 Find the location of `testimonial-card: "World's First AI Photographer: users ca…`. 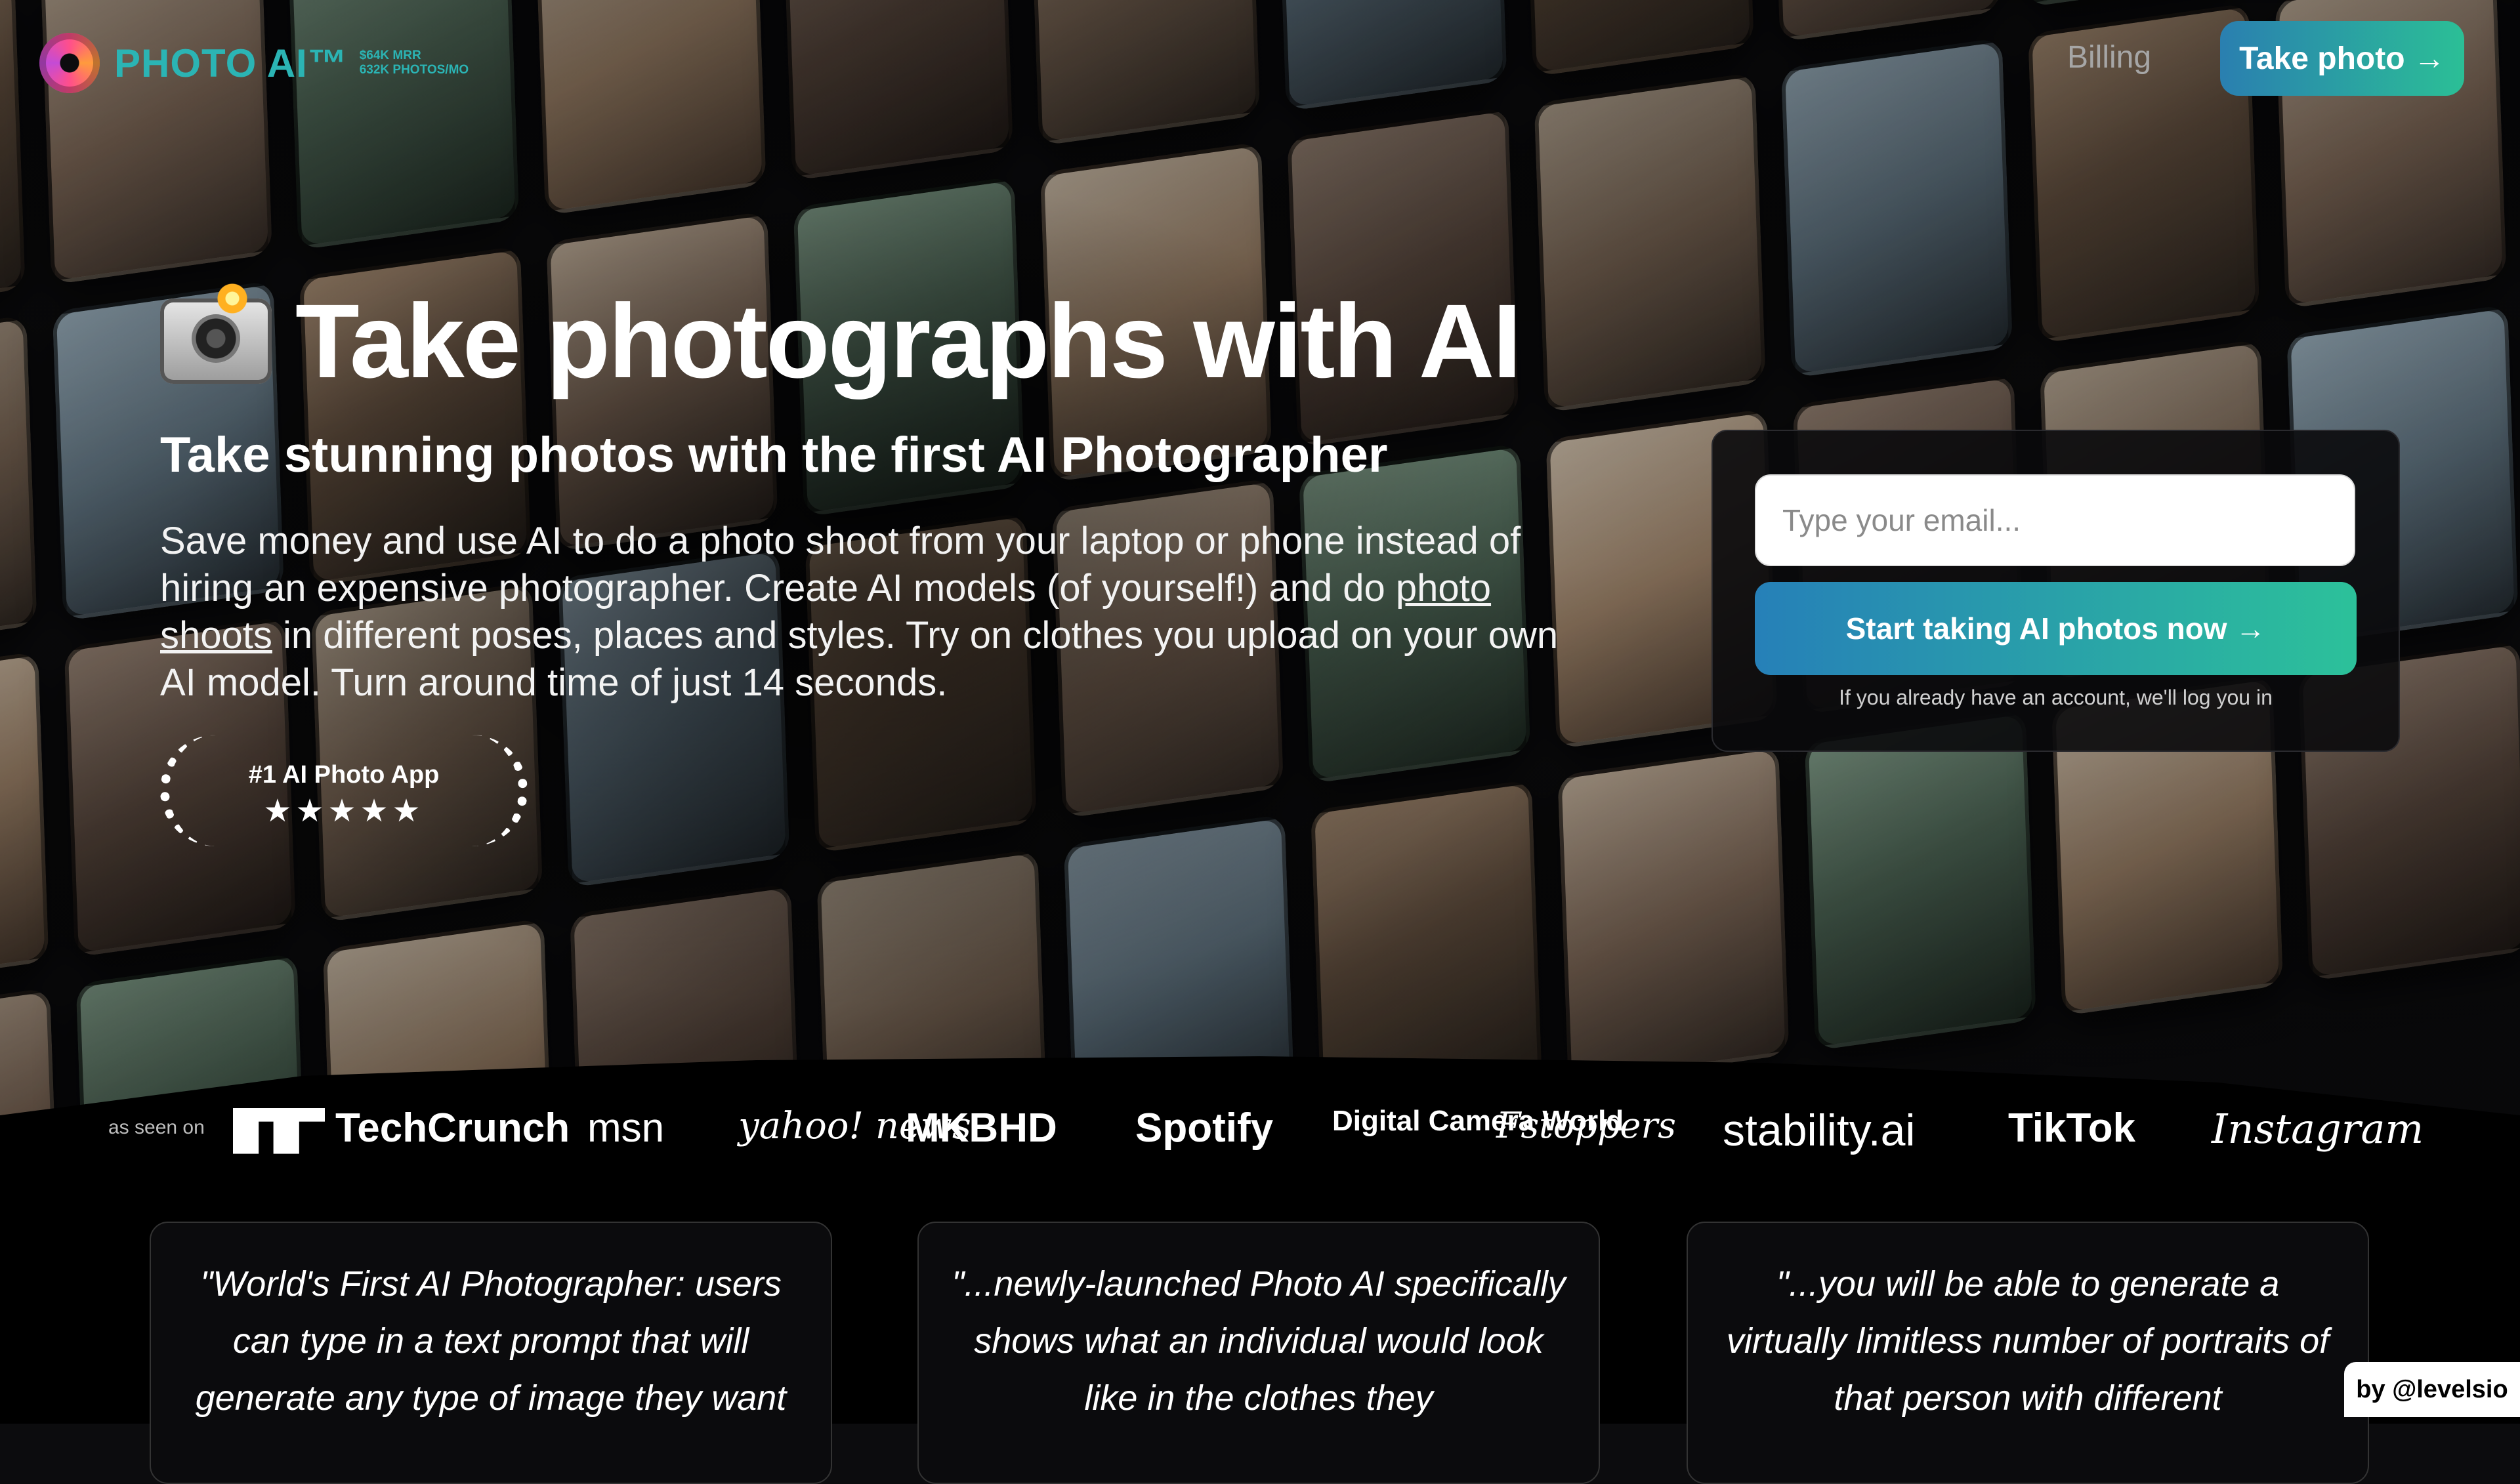

testimonial-card: "World's First AI Photographer: users ca… is located at coordinates (491, 1353).